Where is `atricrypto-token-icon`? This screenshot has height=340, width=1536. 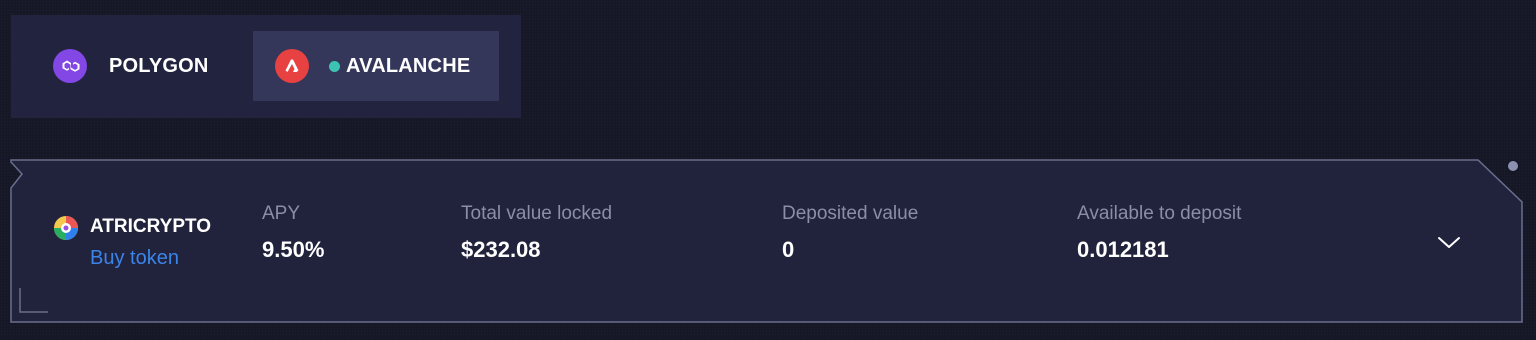 atricrypto-token-icon is located at coordinates (66, 228).